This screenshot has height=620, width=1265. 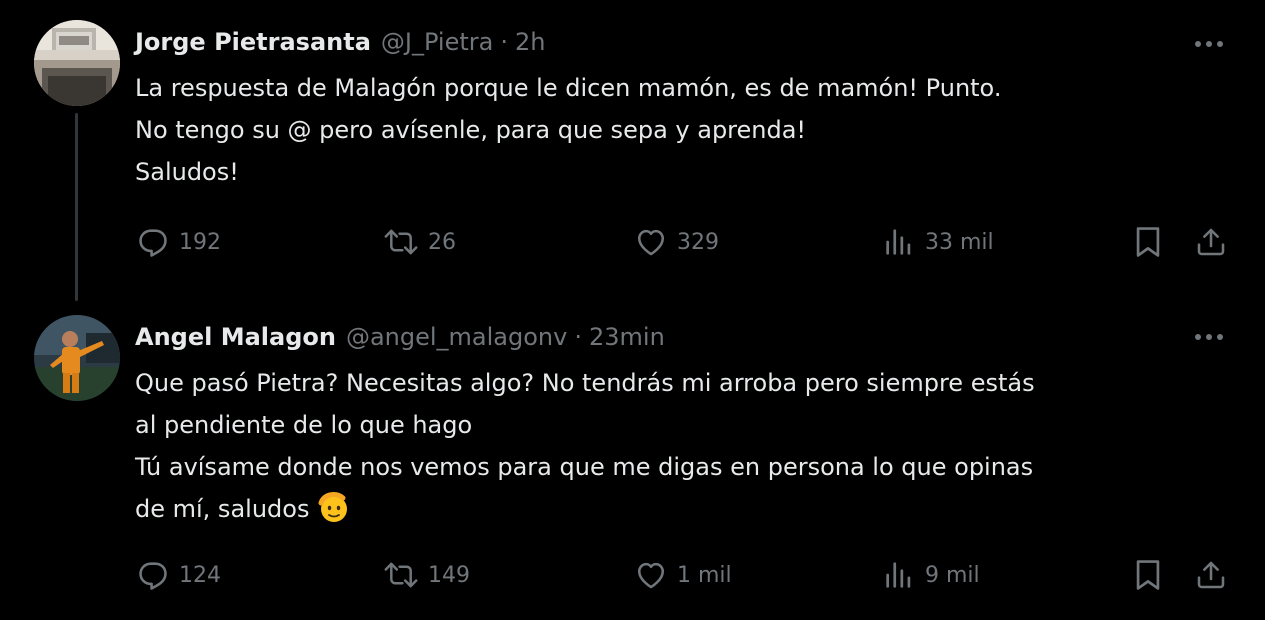 I want to click on views-count: 9 mil, so click(x=952, y=575).